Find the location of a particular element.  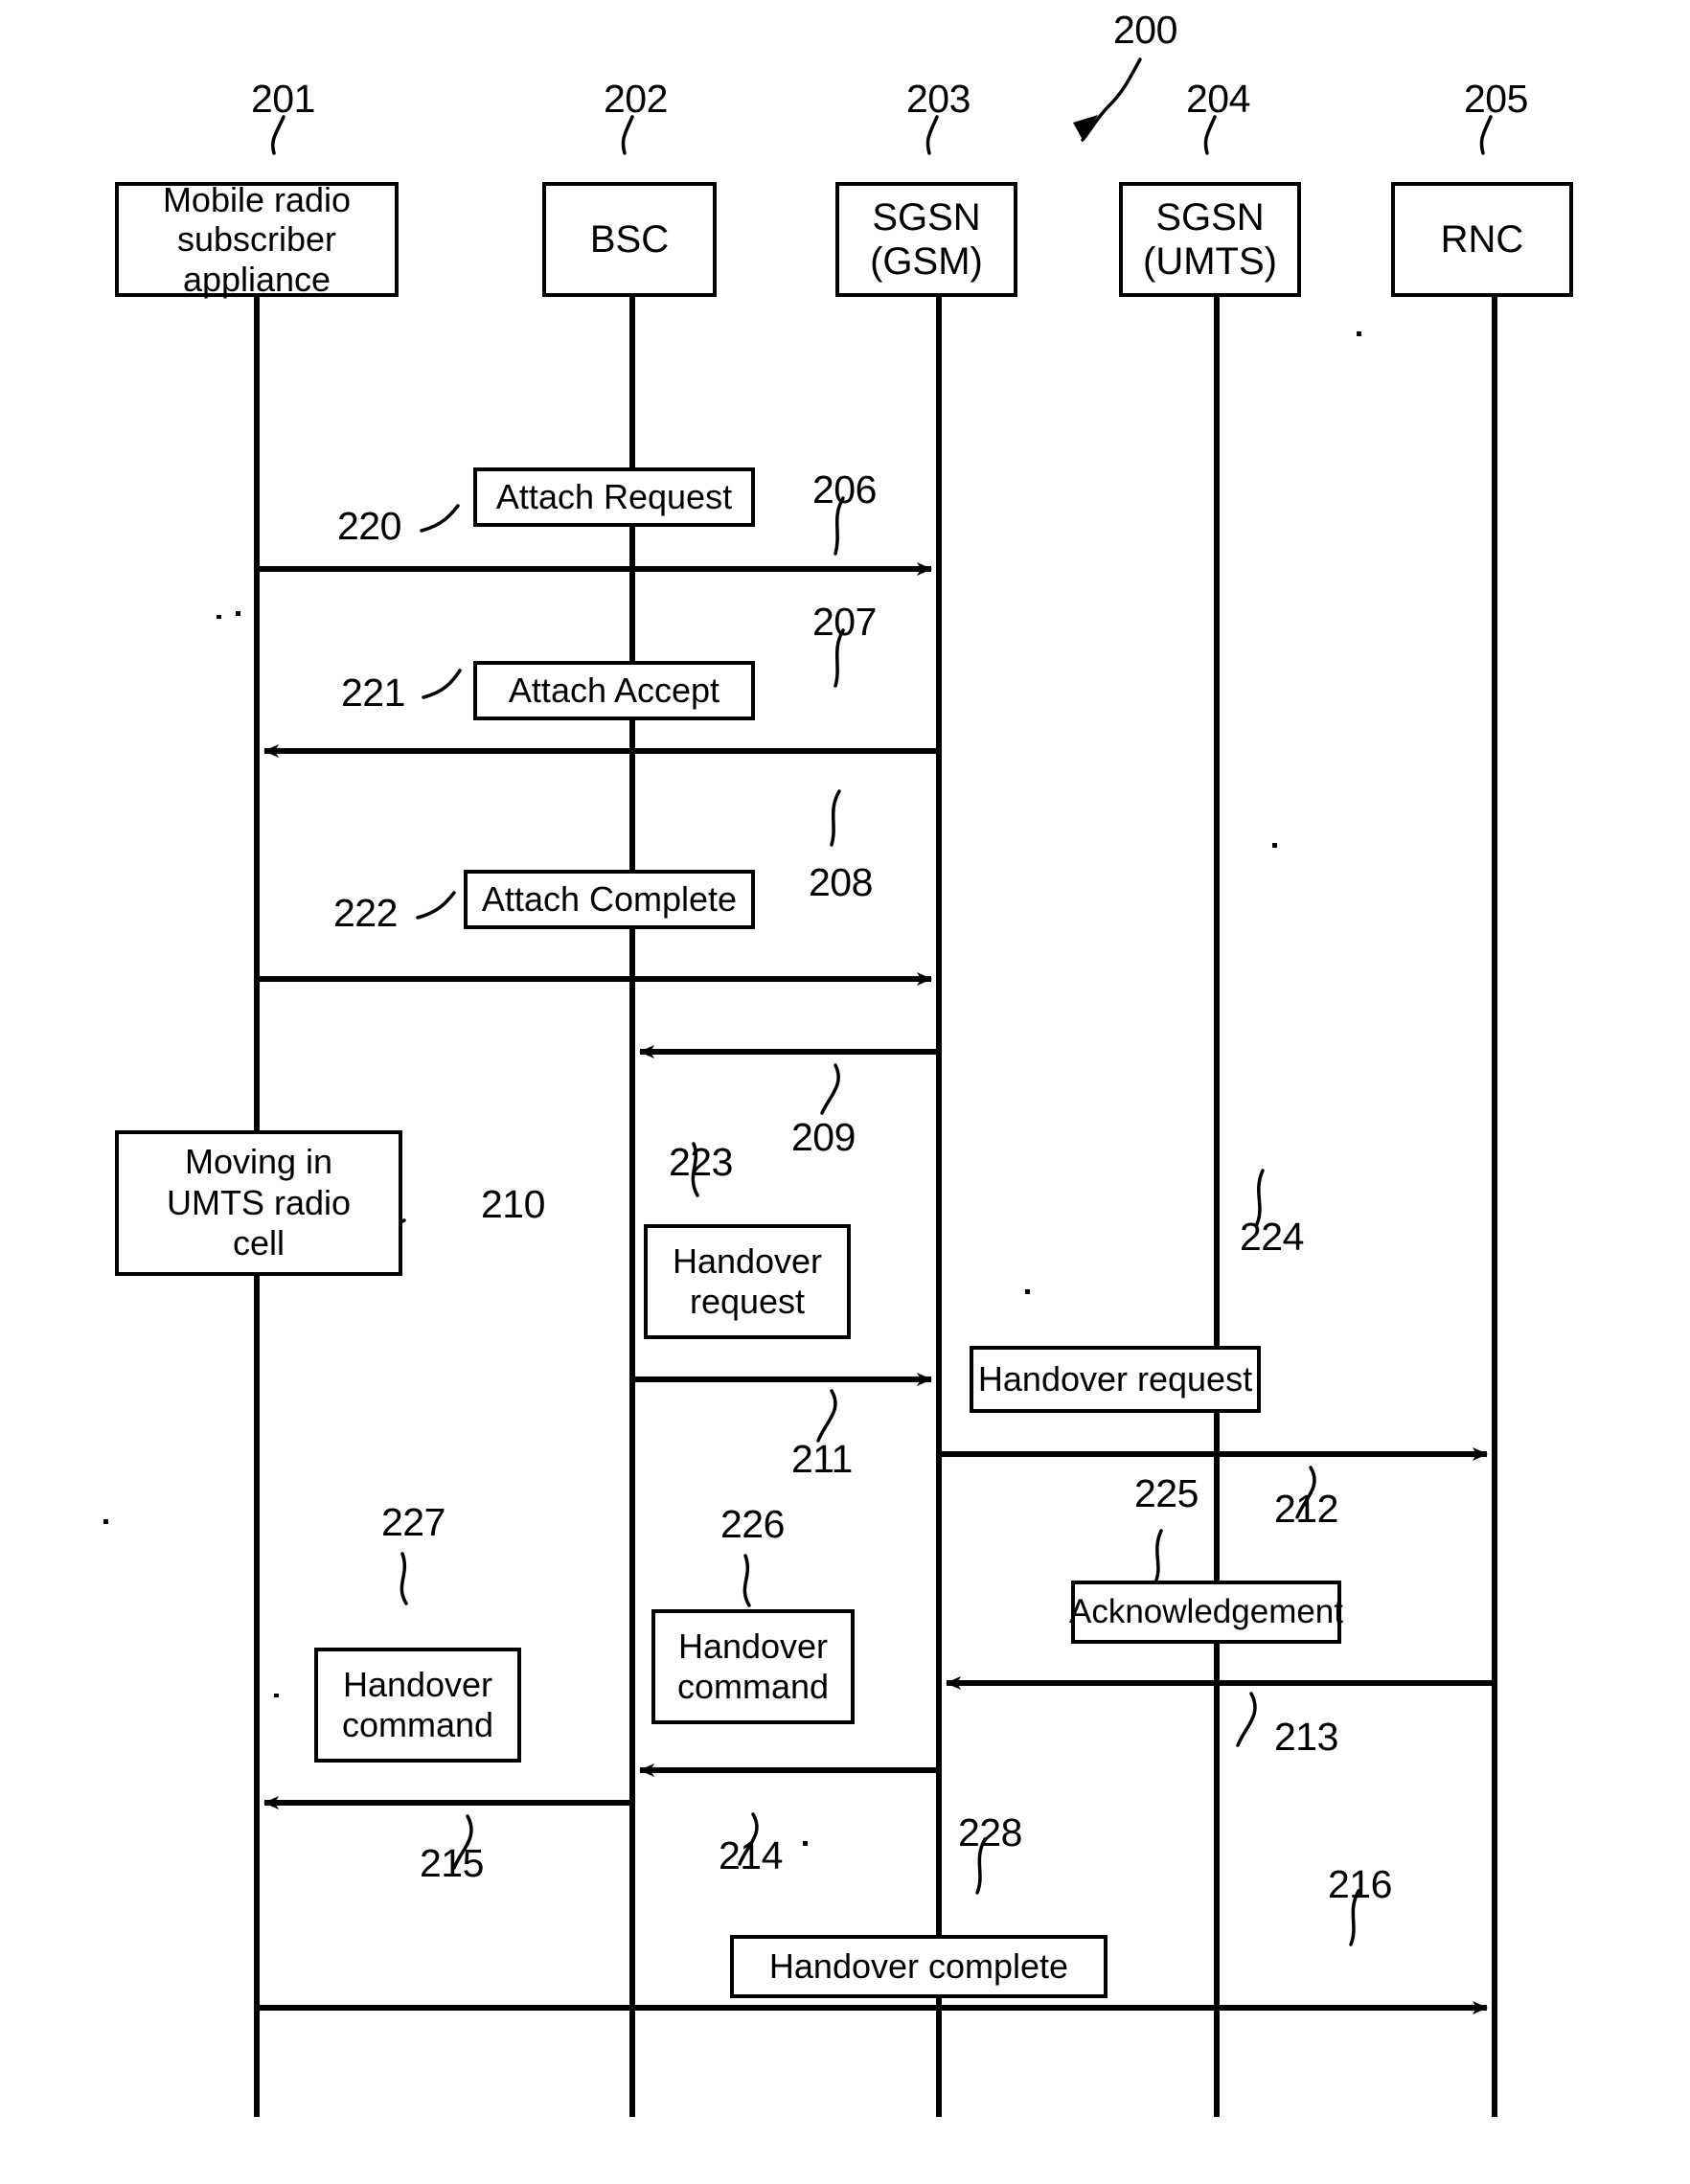

state-label-210-line2: UMTS radio is located at coordinates (259, 1202).